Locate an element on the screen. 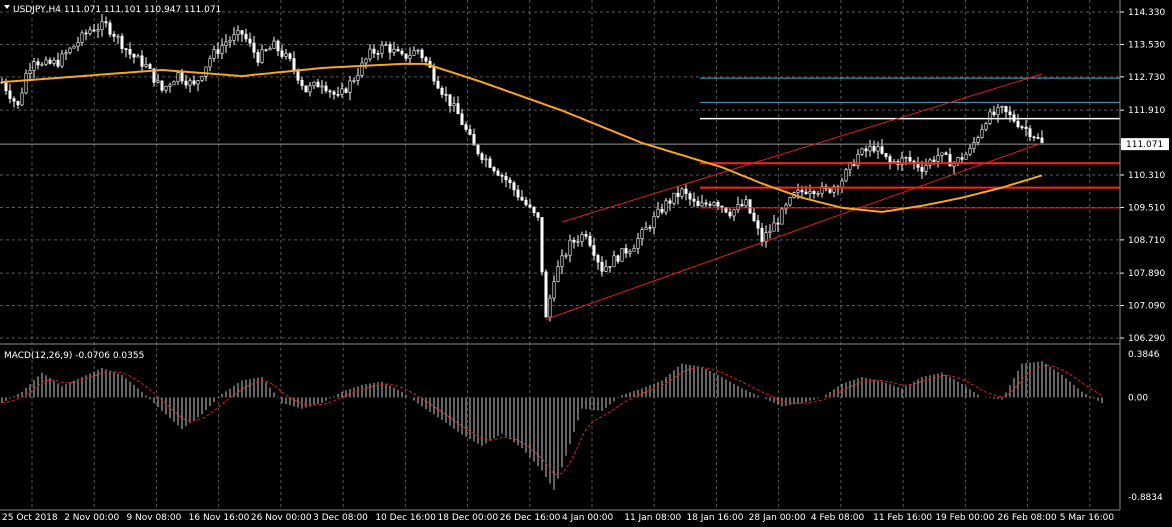 The height and width of the screenshot is (527, 1172). time-tick-label: 19 Feb 00:00 is located at coordinates (964, 518).